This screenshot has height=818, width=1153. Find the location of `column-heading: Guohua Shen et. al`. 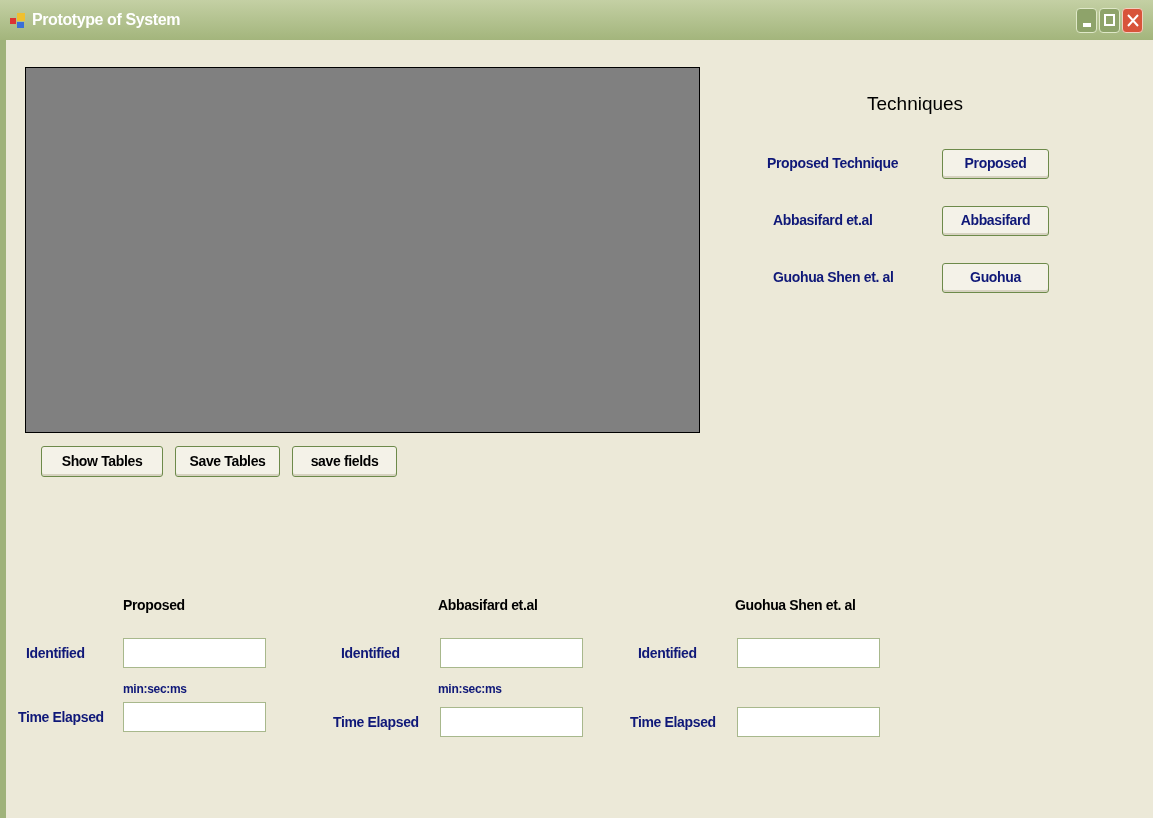

column-heading: Guohua Shen et. al is located at coordinates (796, 605).